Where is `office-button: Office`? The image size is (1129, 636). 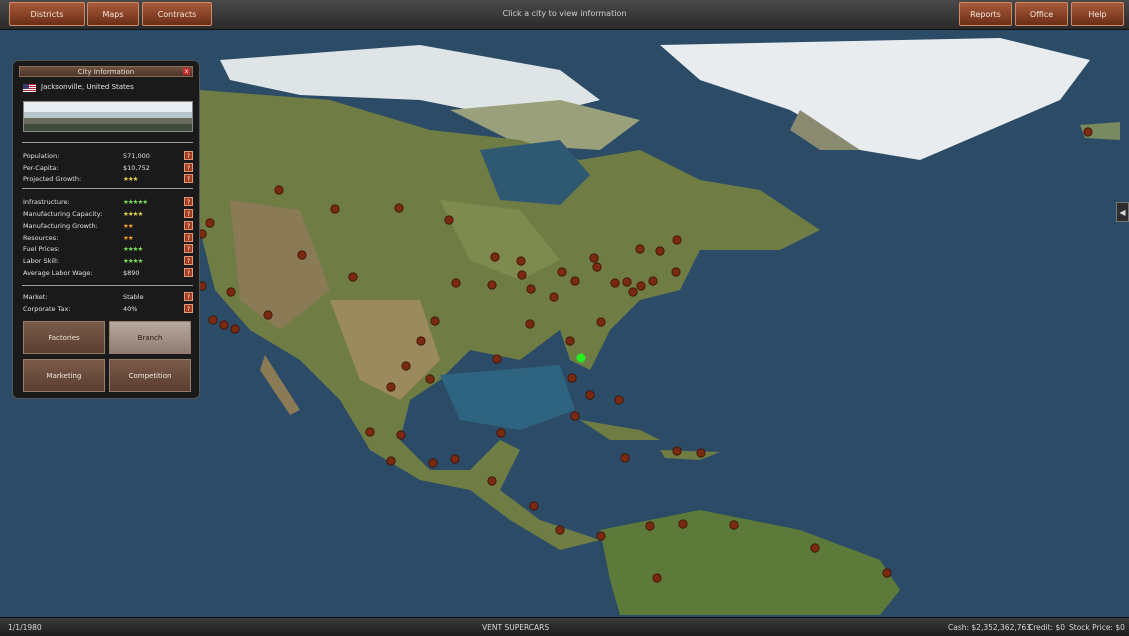 office-button: Office is located at coordinates (1041, 14).